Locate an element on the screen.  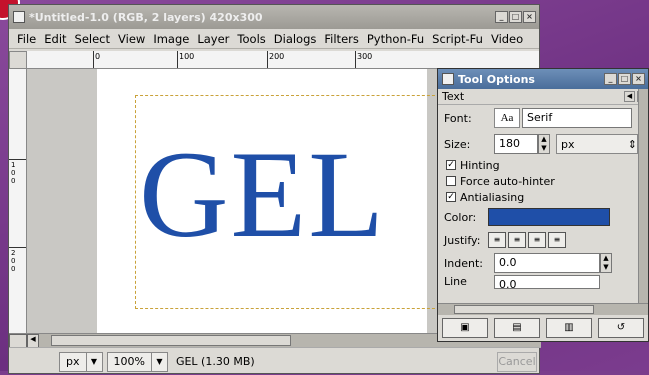
delete-options-icon: ▥ is located at coordinates (569, 328).